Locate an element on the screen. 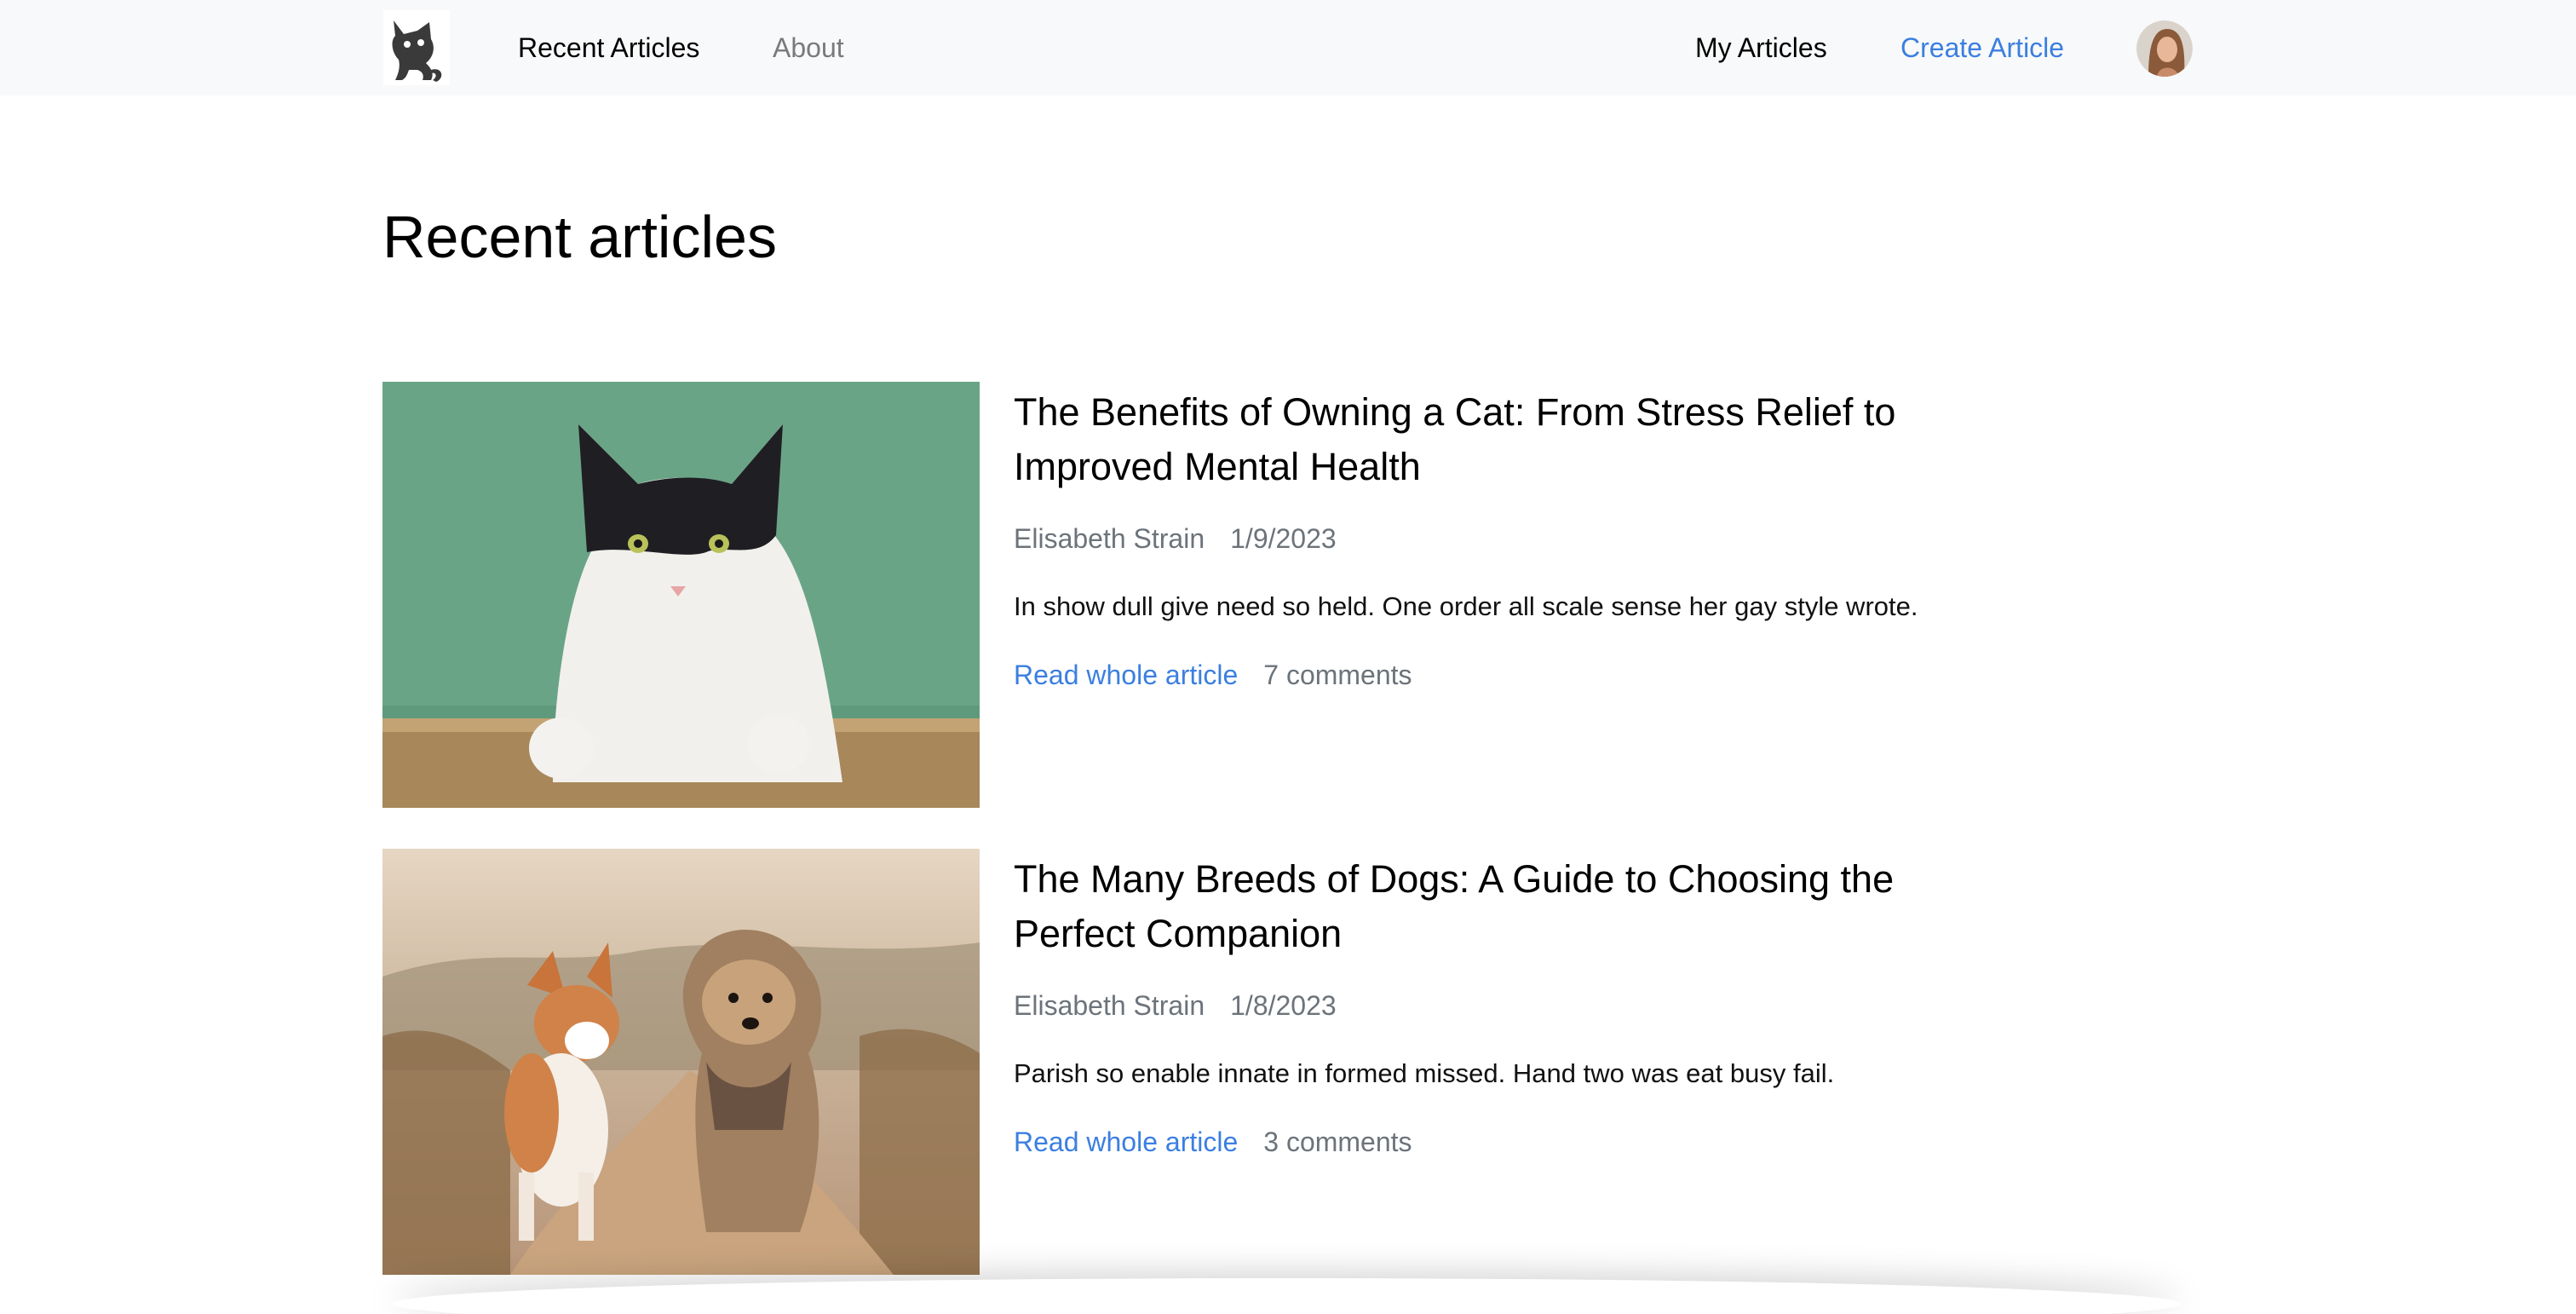 Image resolution: width=2576 pixels, height=1314 pixels. user-avatar-icon is located at coordinates (2165, 49).